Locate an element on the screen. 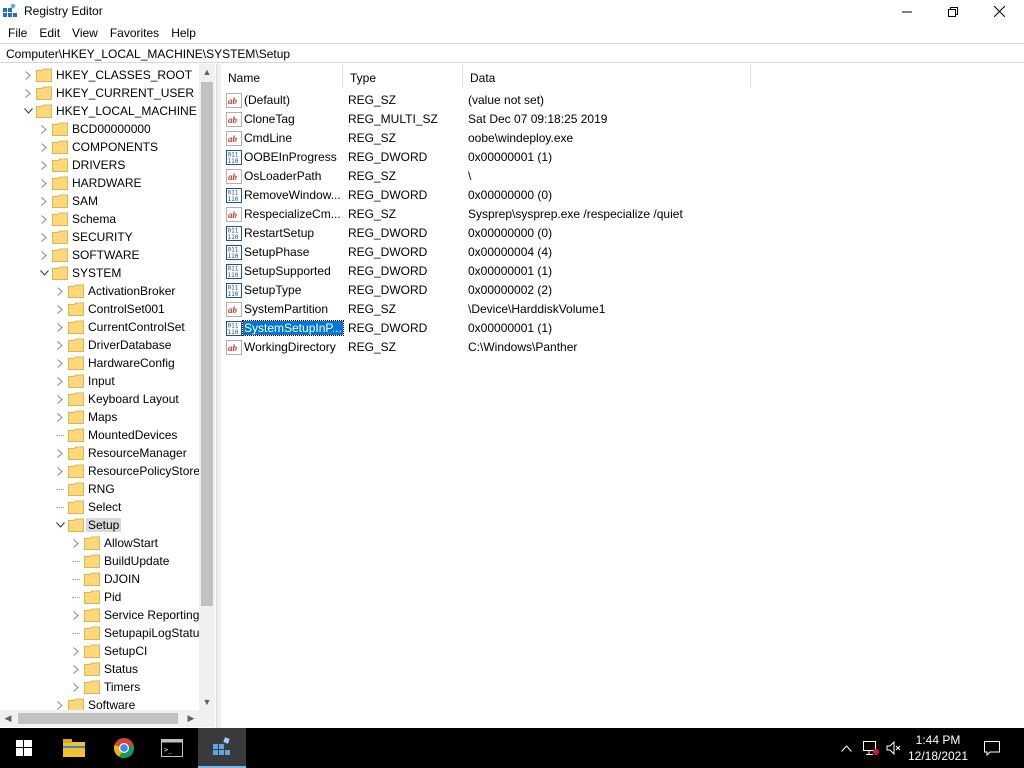 This screenshot has width=1024, height=768. tree-node: AllowStart is located at coordinates (99, 543).